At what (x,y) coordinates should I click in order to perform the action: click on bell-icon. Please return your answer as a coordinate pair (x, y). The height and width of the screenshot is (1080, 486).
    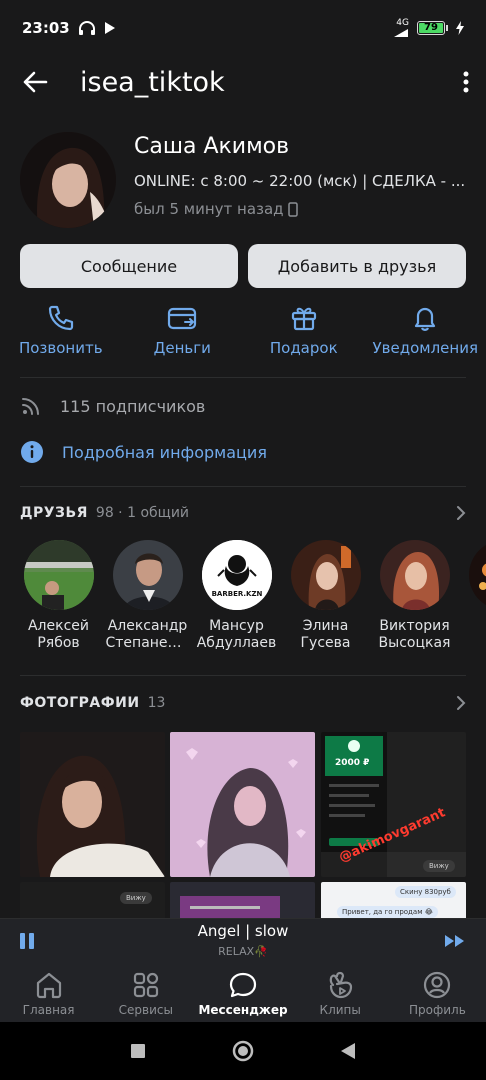
    Looking at the image, I should click on (425, 319).